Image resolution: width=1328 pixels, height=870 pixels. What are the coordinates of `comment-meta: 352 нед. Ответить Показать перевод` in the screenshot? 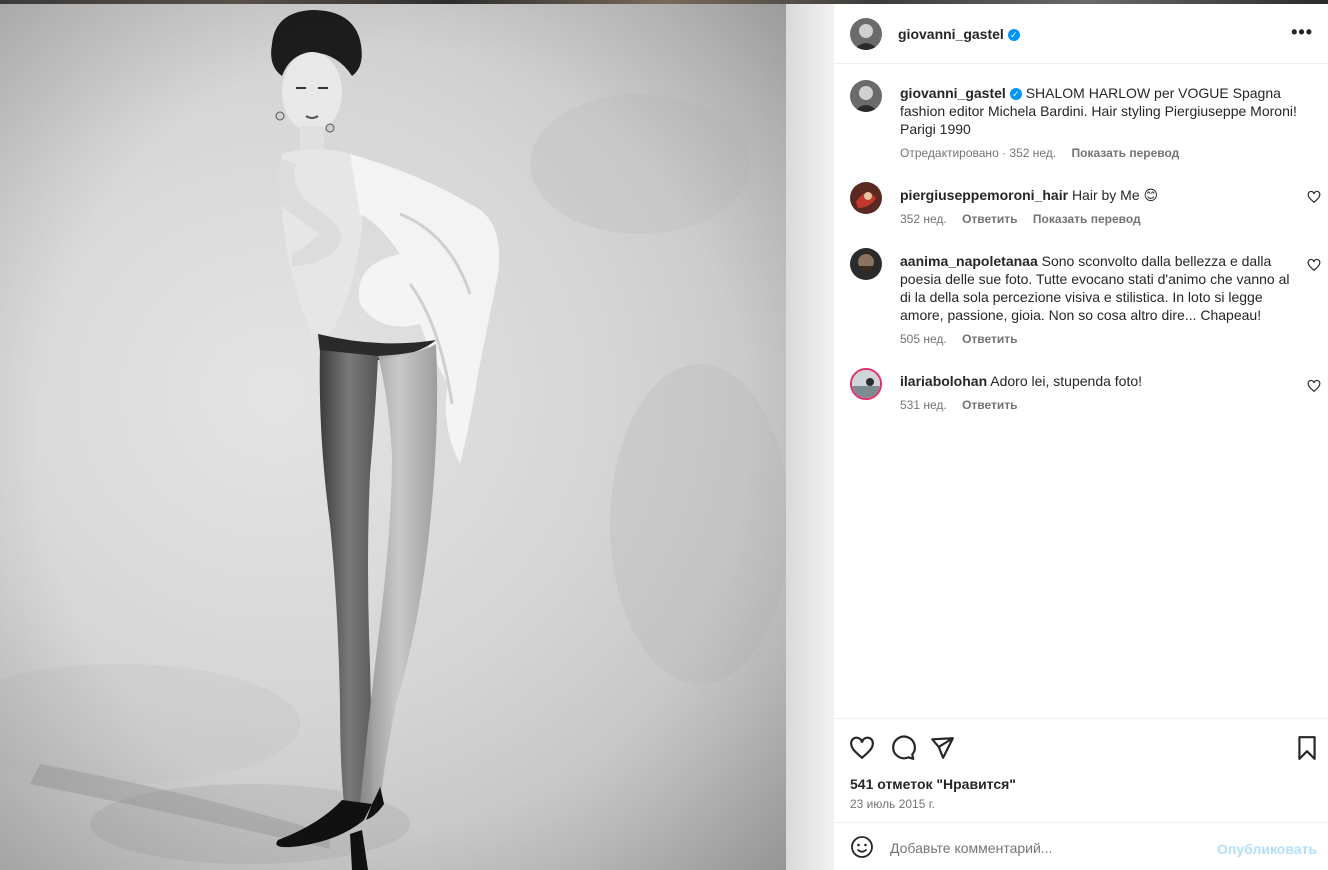 It's located at (1026, 219).